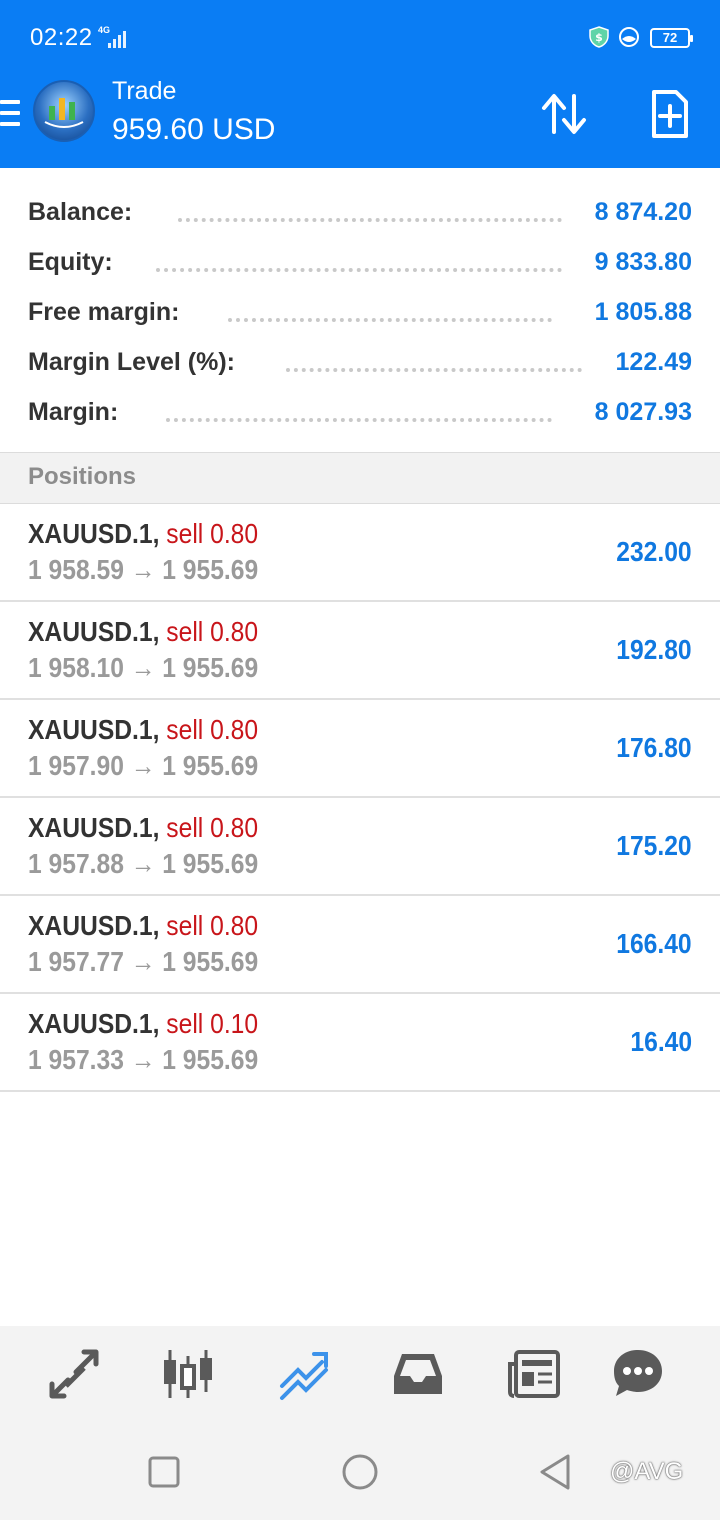 The image size is (720, 1520). I want to click on trade-icon, so click(304, 1374).